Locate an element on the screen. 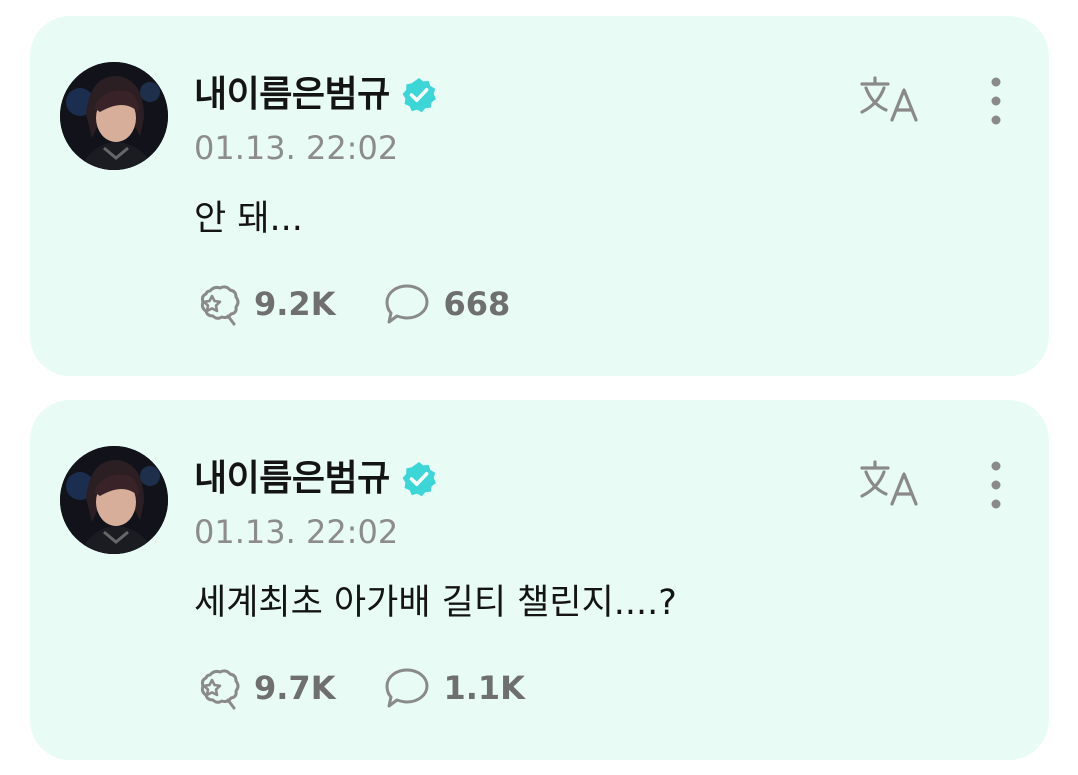 Image resolution: width=1078 pixels, height=775 pixels. comment-count: 668 is located at coordinates (477, 304).